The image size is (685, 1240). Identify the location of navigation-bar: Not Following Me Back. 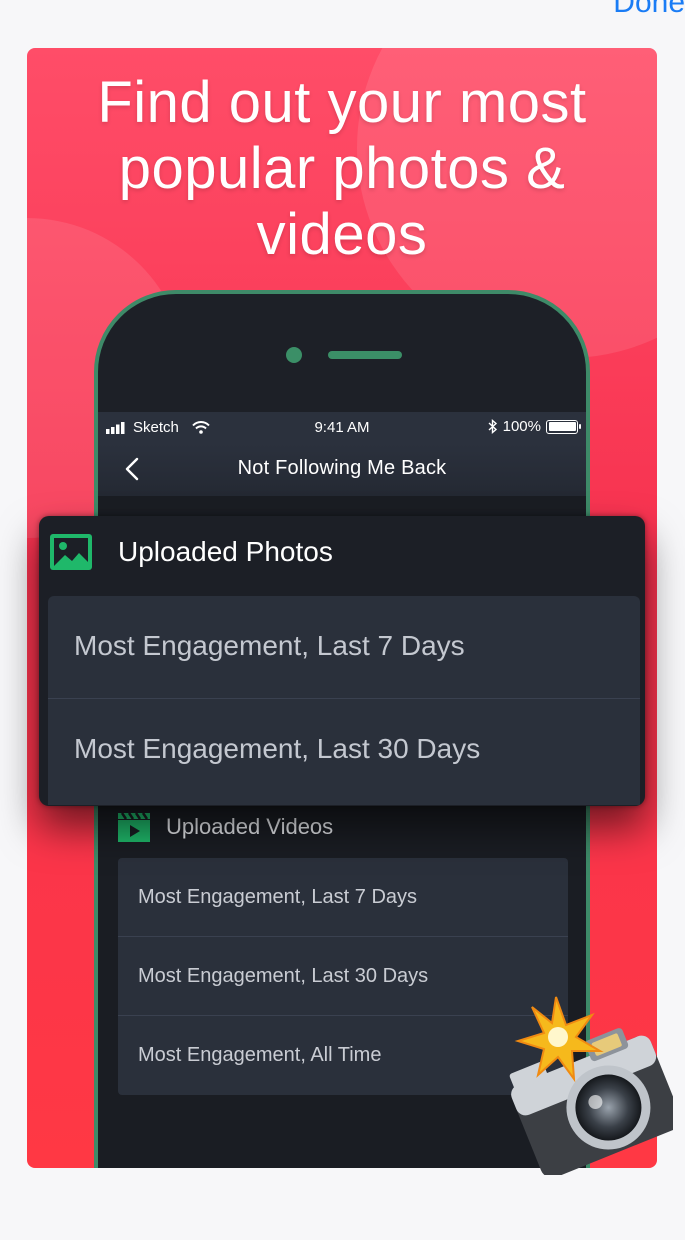
(342, 470).